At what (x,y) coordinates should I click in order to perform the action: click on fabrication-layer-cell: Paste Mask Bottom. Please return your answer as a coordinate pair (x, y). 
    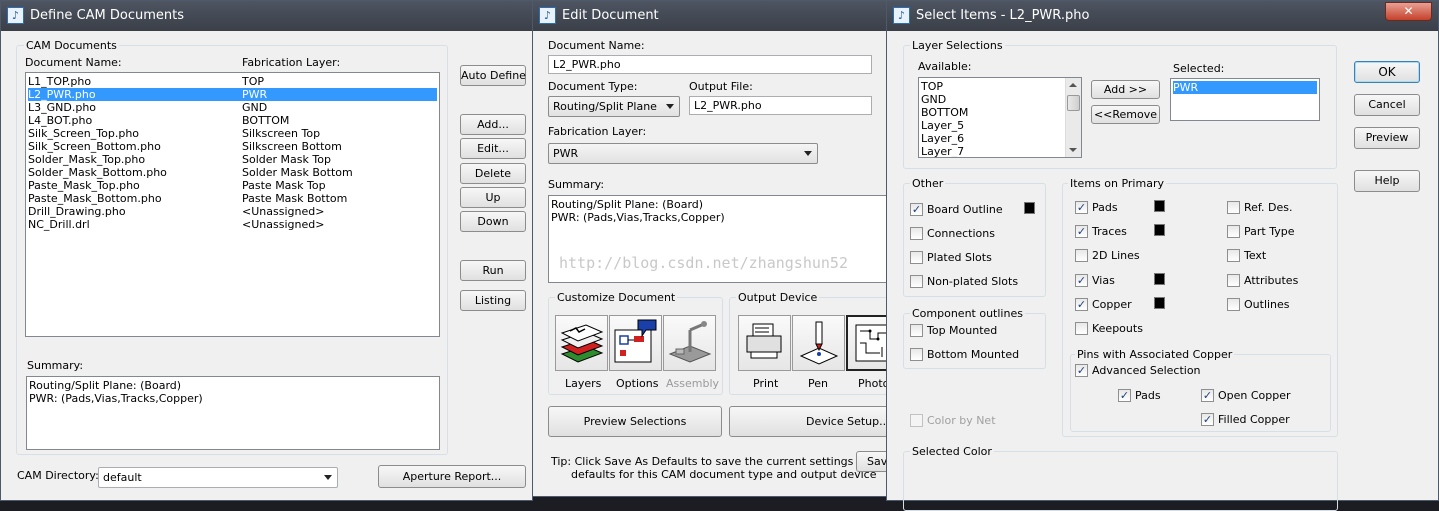
    Looking at the image, I should click on (295, 198).